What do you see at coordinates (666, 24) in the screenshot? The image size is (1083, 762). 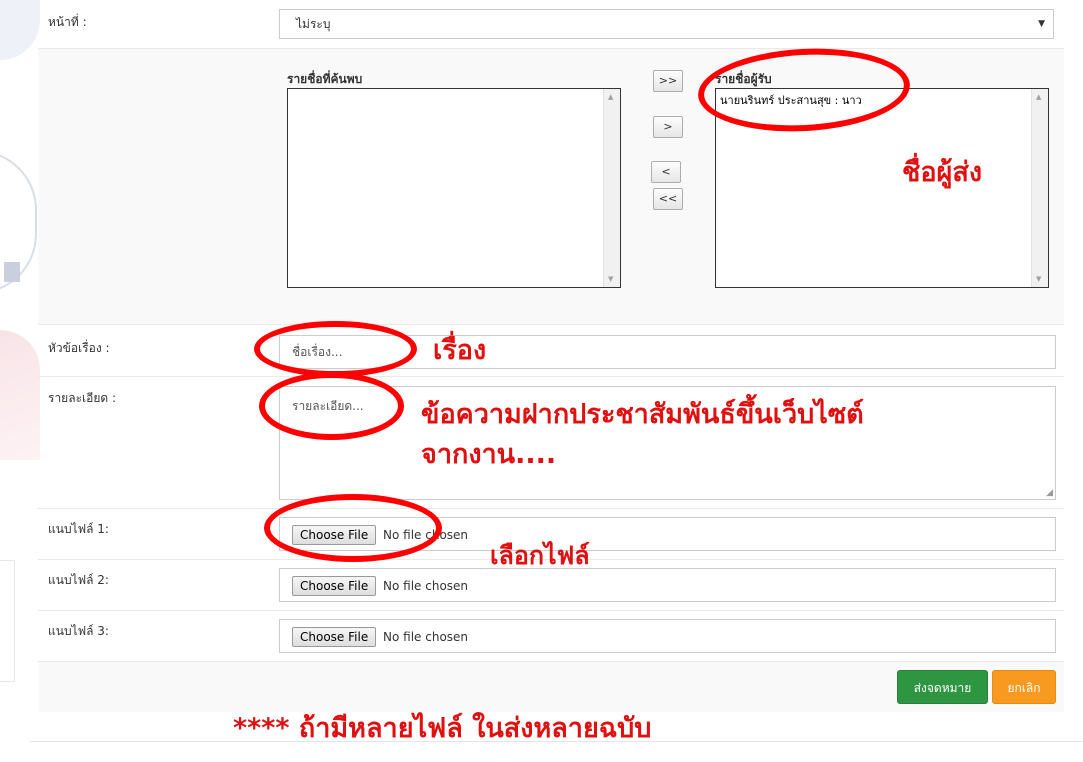 I see `department-select: ไม่ระบุ ▼` at bounding box center [666, 24].